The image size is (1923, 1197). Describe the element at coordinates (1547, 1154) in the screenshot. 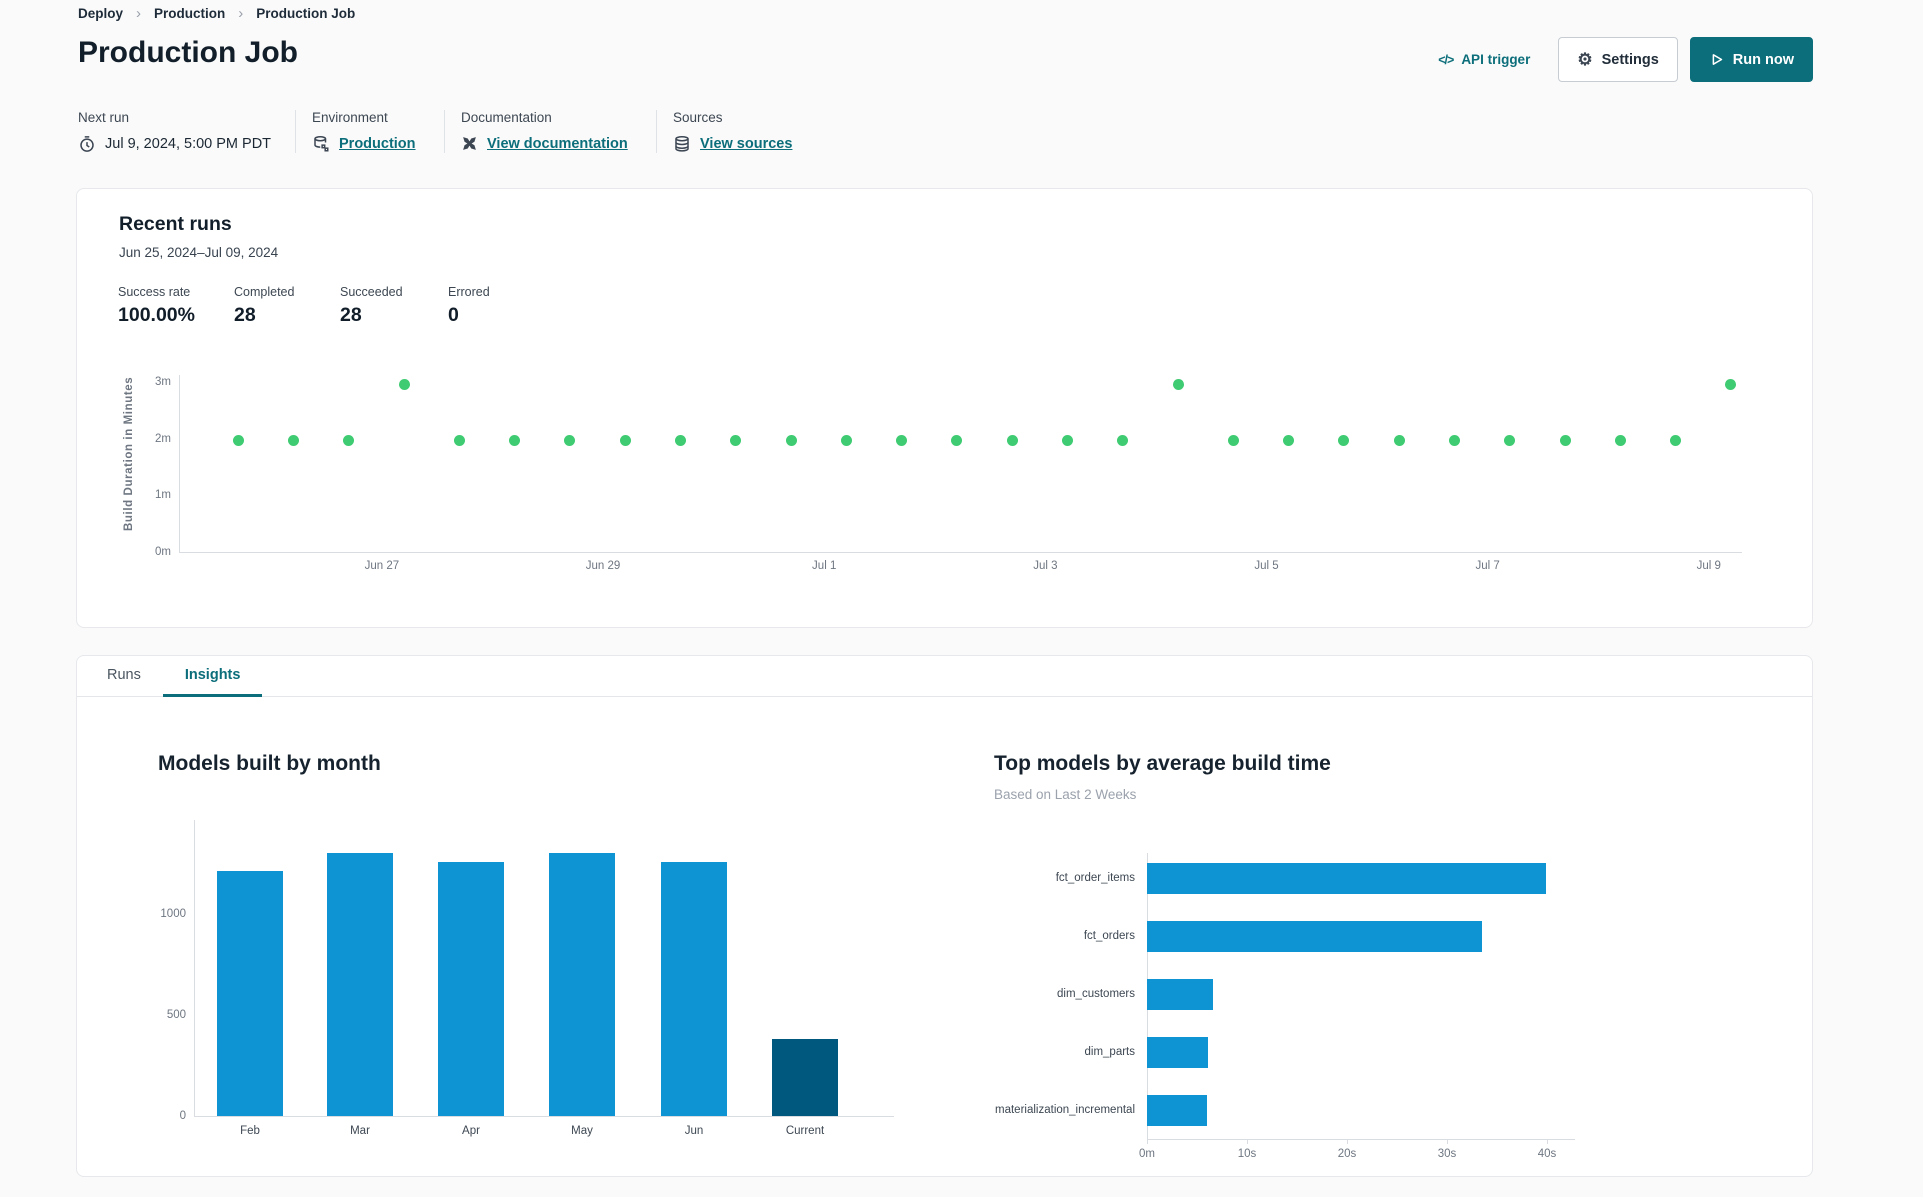

I see `hbar-x-tick-label: 40s` at that location.